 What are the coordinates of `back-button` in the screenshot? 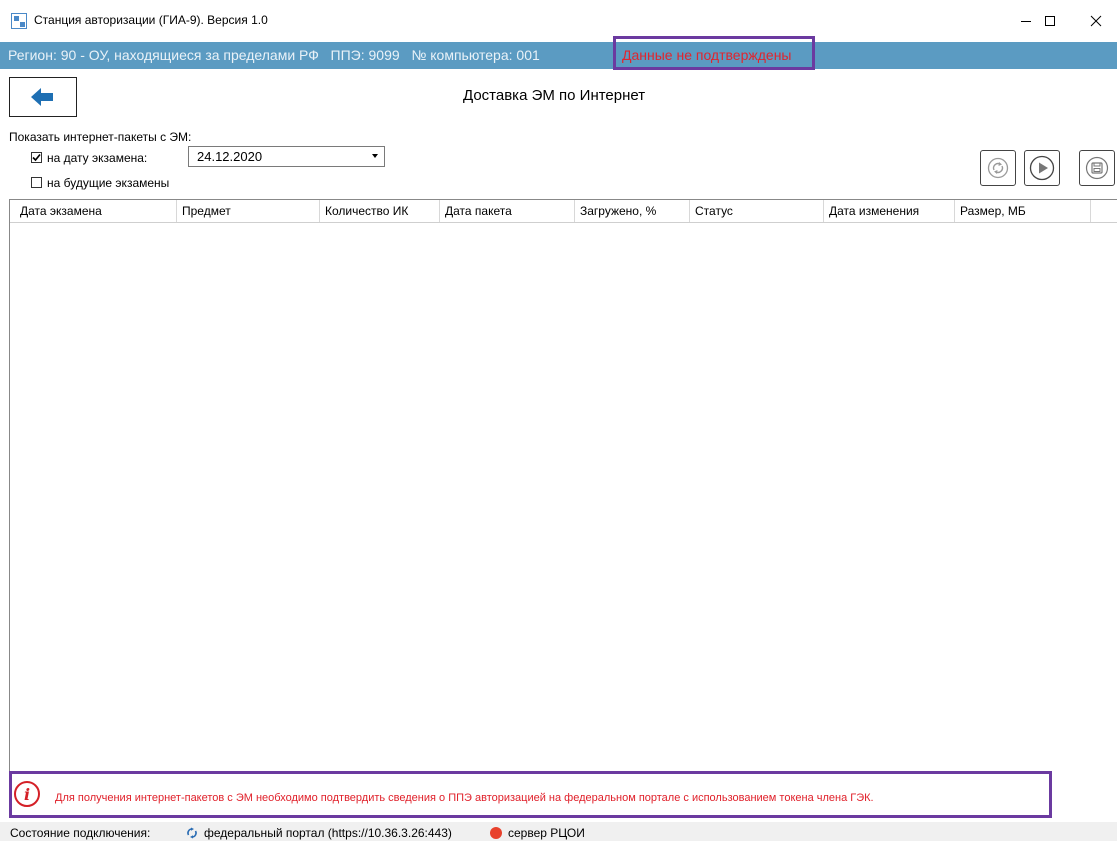 It's located at (43, 97).